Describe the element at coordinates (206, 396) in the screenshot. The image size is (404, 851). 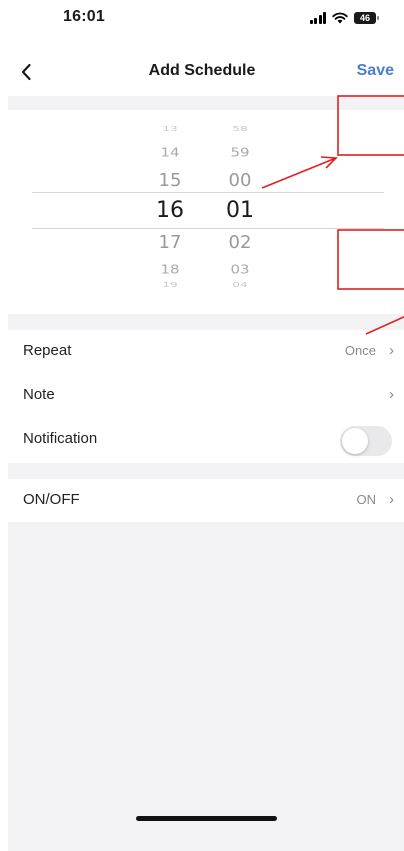
I see `note-row: Note ›` at that location.